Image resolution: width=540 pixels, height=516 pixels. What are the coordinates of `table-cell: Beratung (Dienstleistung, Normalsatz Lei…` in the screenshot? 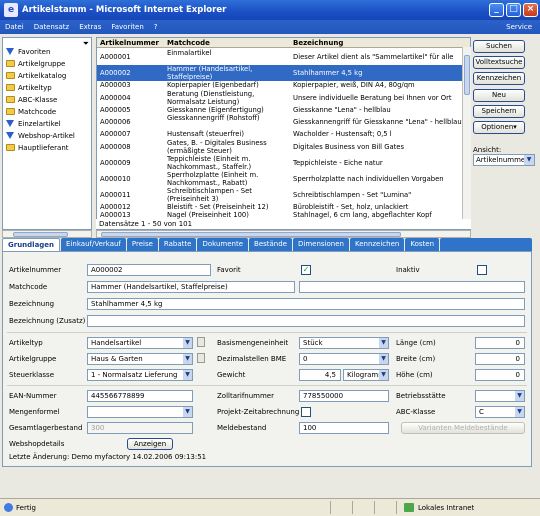 It's located at (211, 97).